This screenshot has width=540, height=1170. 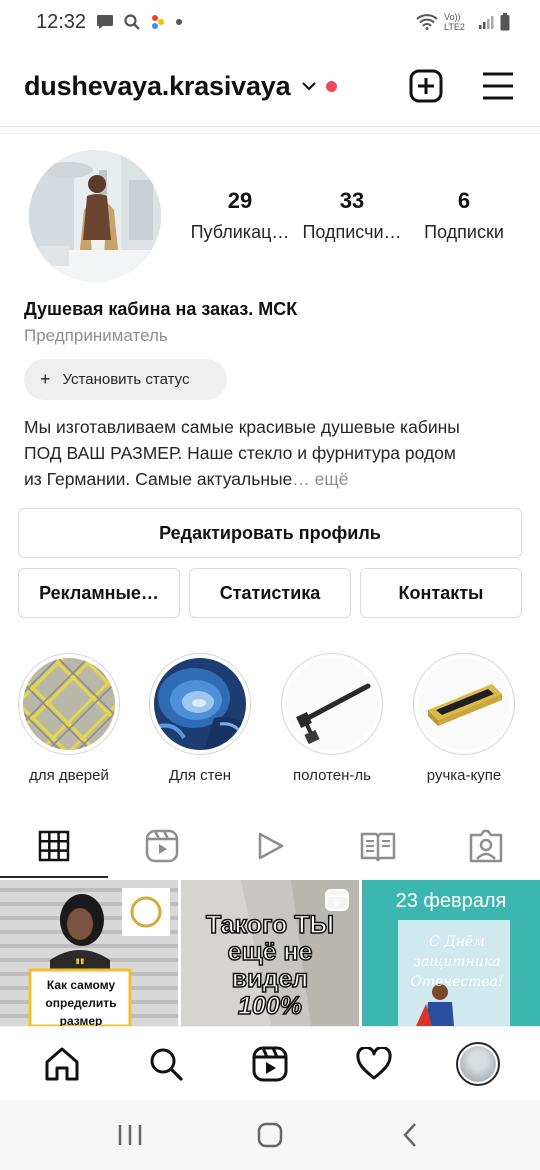 I want to click on plus-icon: +, so click(x=45, y=379).